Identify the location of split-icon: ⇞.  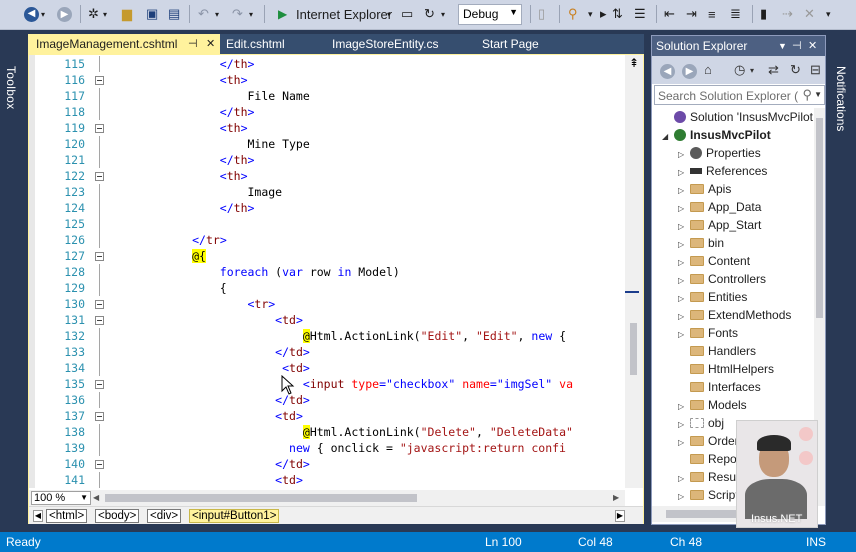
(634, 63).